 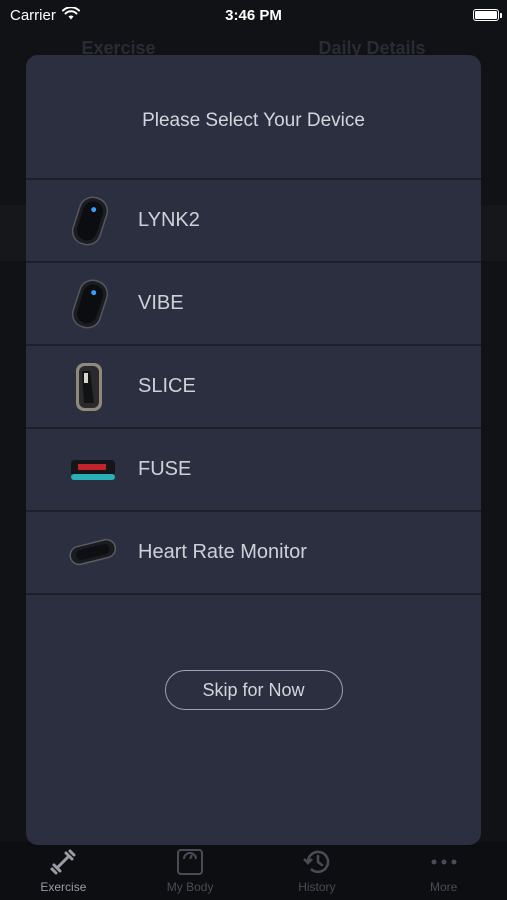 I want to click on device-label-heart-rate-monitor: Heart Rate Monitor, so click(x=222, y=552).